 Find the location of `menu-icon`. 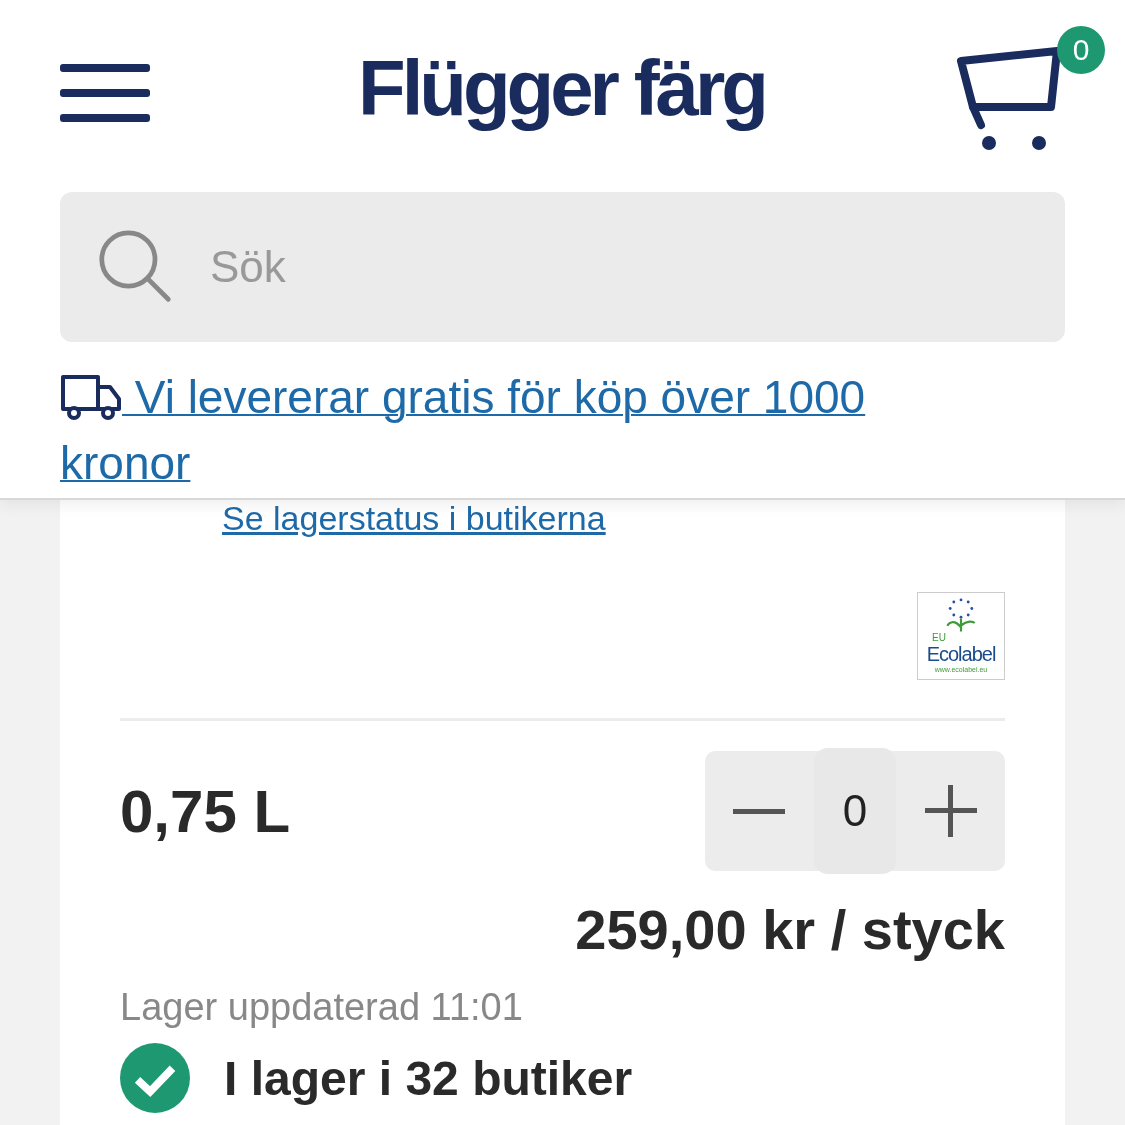

menu-icon is located at coordinates (105, 92).